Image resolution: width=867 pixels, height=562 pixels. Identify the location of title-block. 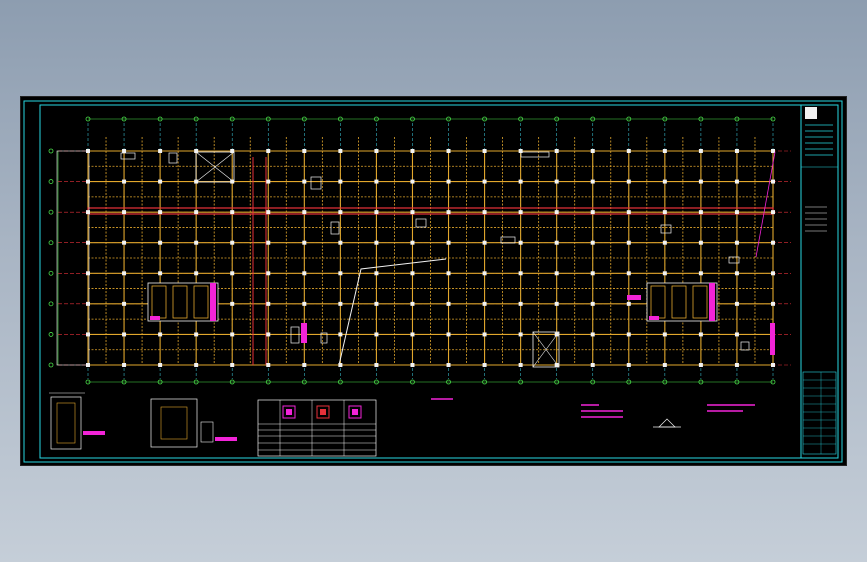
(819, 281).